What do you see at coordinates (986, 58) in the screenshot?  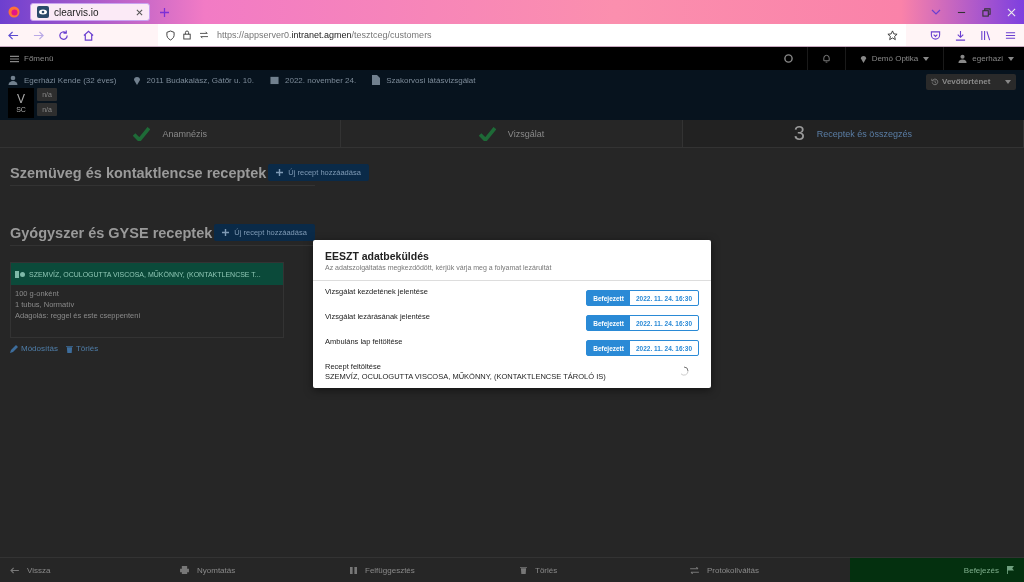 I see `user-dropdown: egerhazi` at bounding box center [986, 58].